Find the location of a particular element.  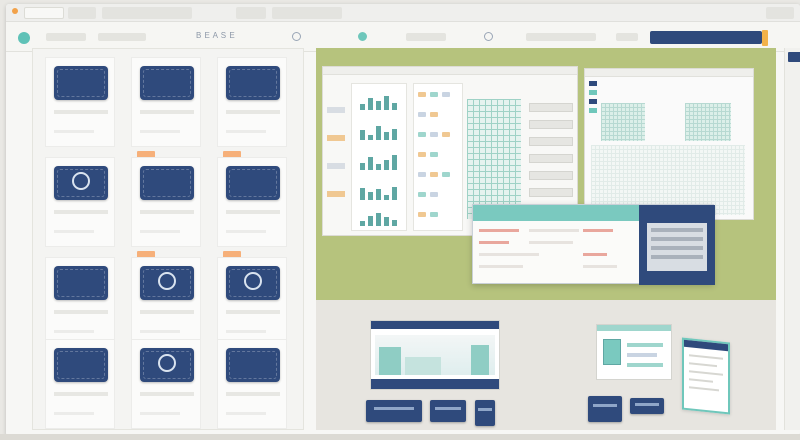

dialog-preview is located at coordinates (677, 245).